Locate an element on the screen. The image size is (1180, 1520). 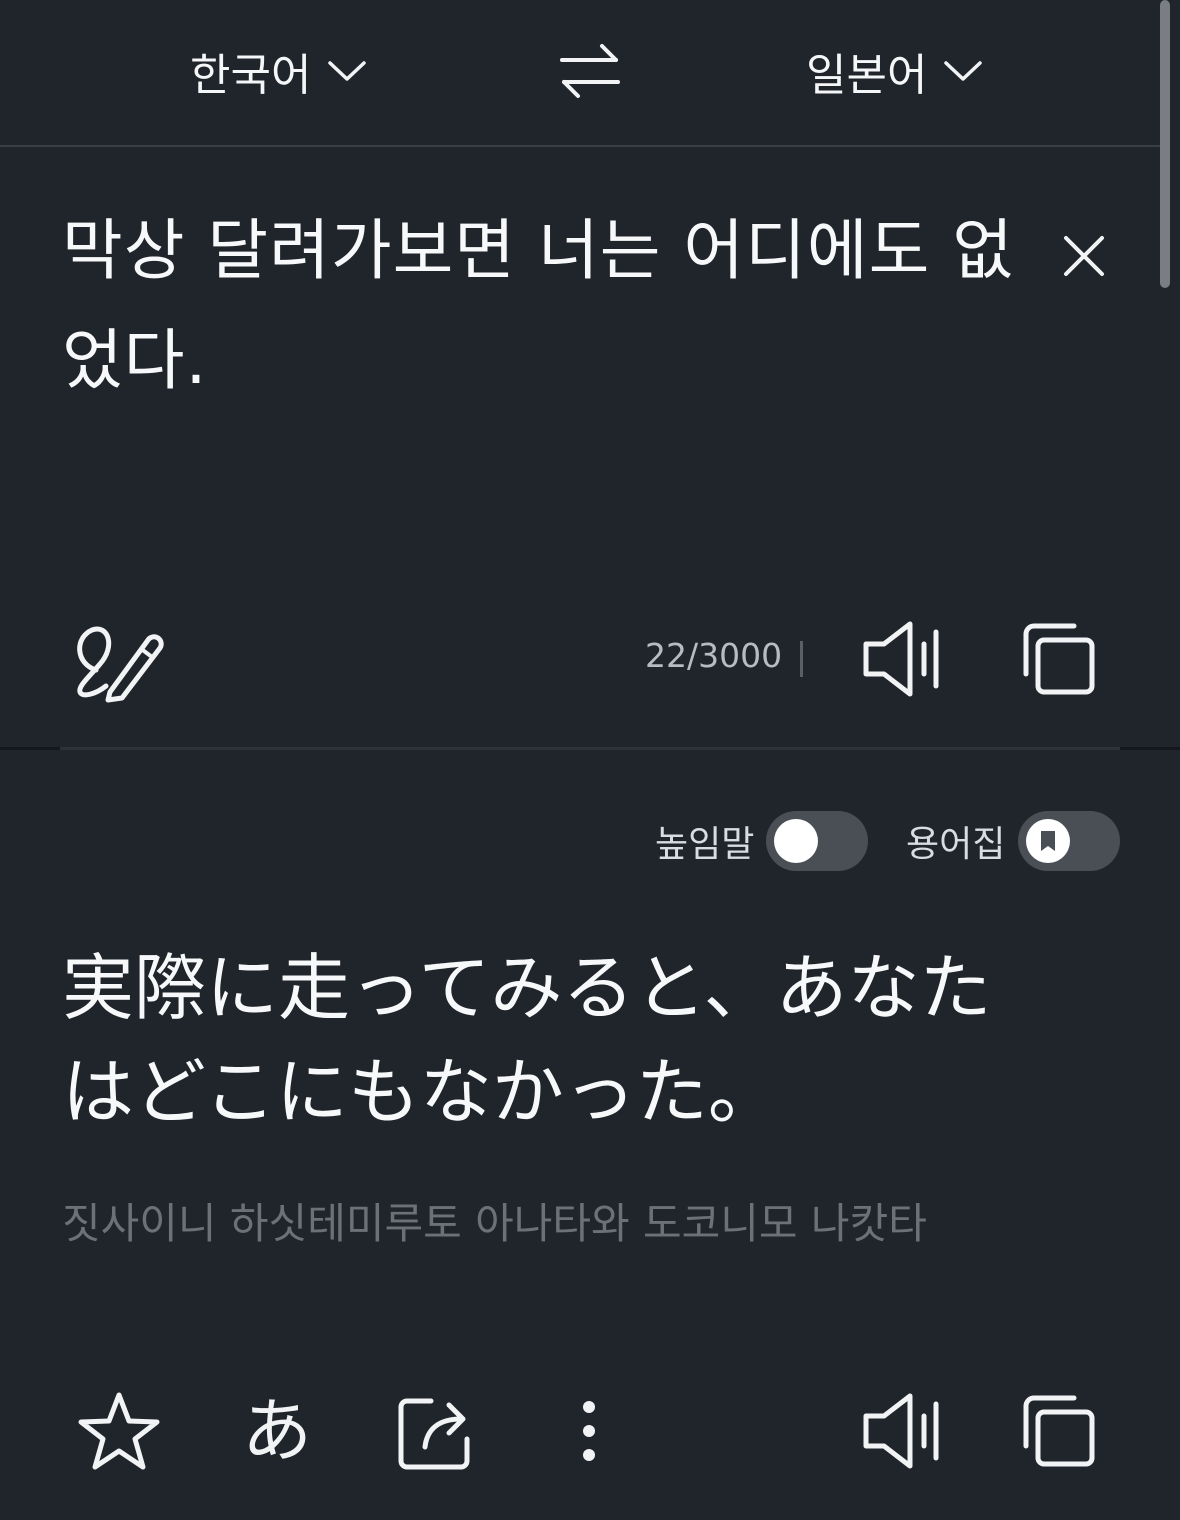
kana-button: あ is located at coordinates (277, 1431).